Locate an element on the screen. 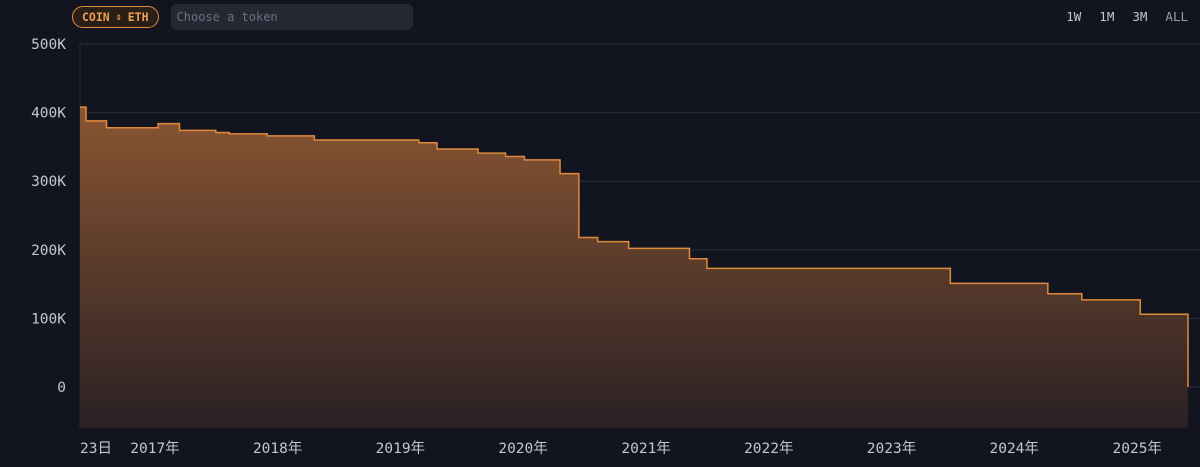 This screenshot has width=1200, height=467. y-axis: 0 100K 200K 300K 400K 500K is located at coordinates (48, 216).